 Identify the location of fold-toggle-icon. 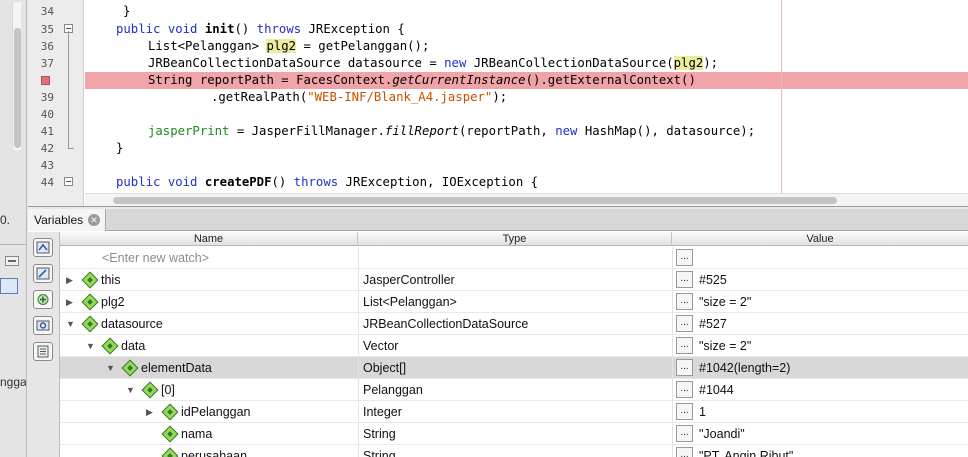
(68, 181).